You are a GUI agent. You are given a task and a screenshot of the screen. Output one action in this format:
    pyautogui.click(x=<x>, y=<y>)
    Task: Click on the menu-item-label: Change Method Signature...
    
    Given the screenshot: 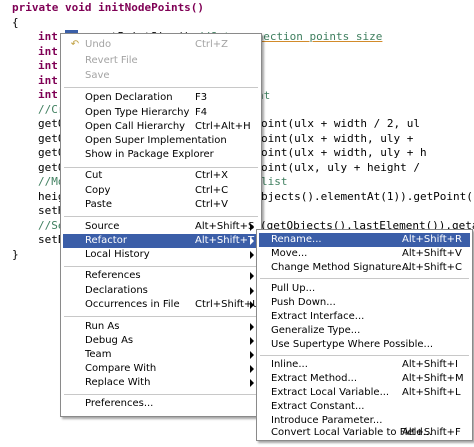 What is the action you would take?
    pyautogui.click(x=341, y=267)
    